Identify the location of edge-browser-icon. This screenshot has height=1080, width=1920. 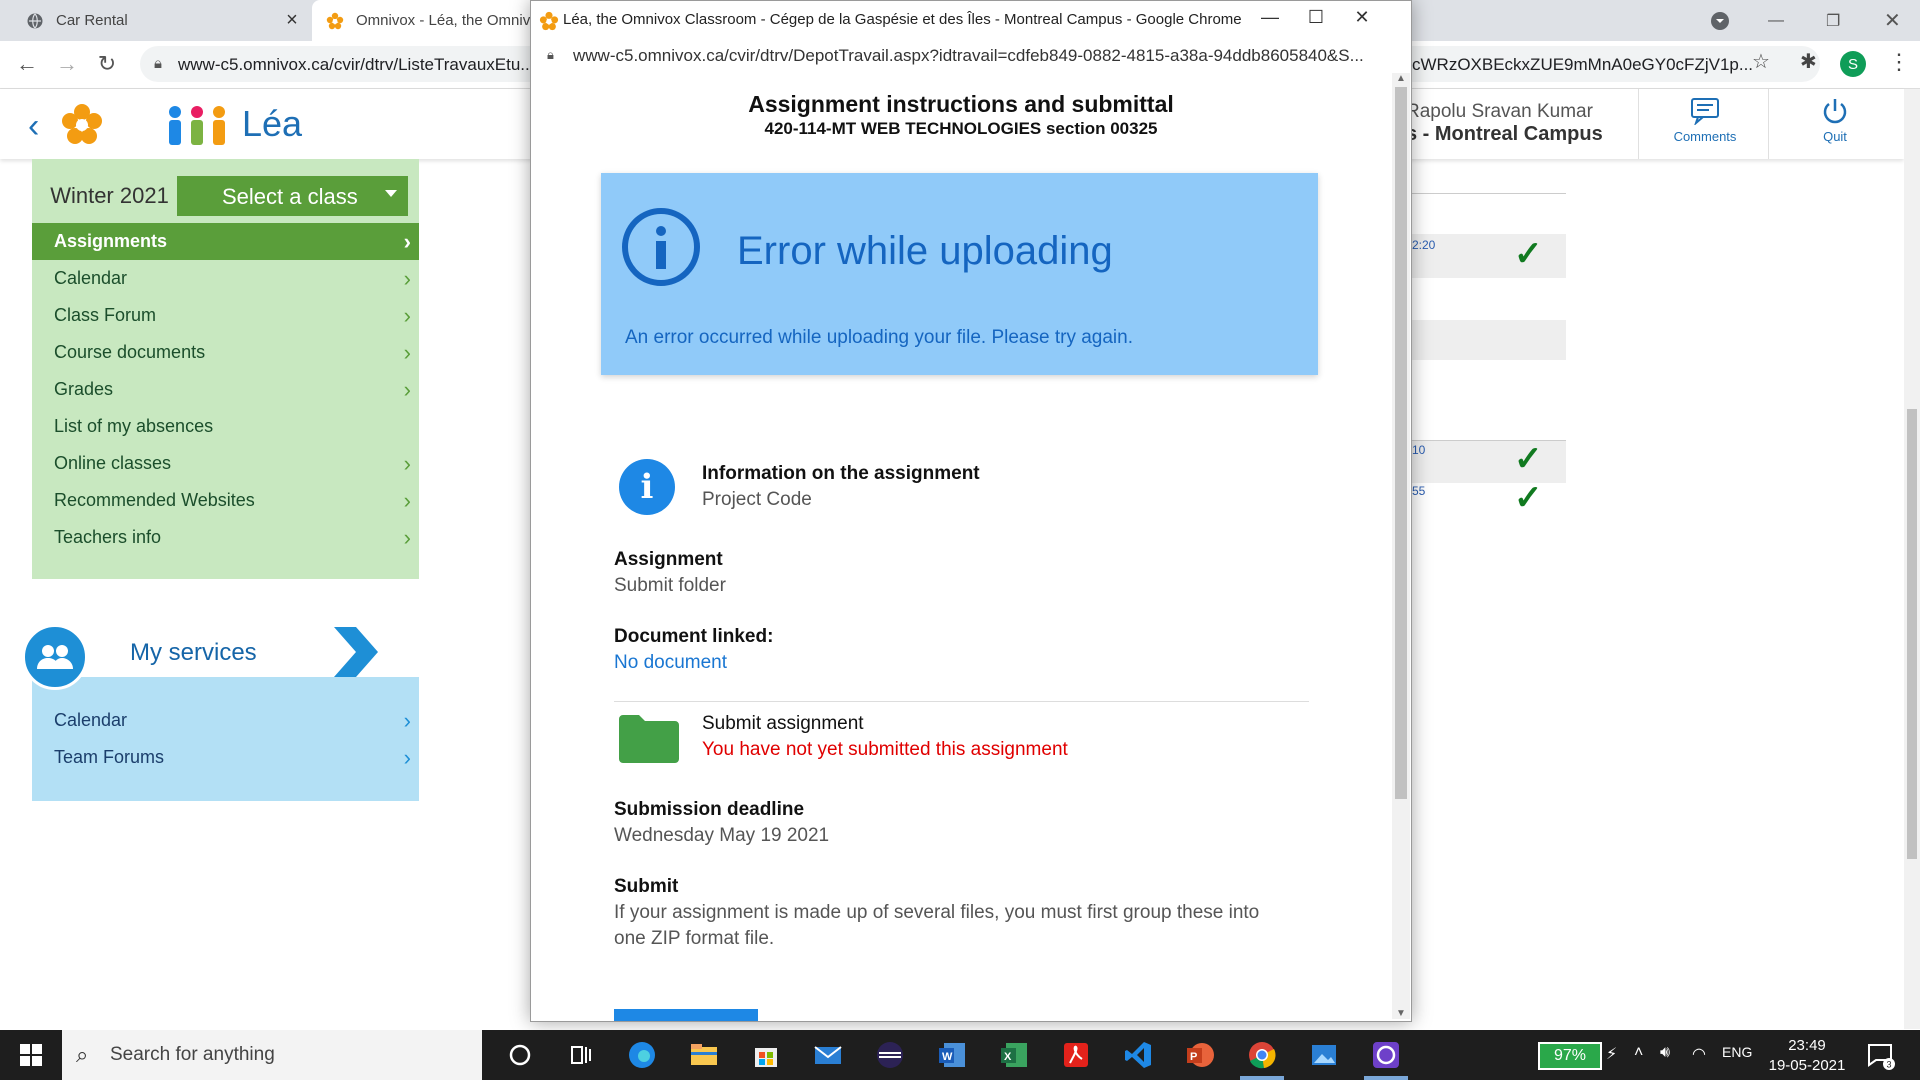
(642, 1055).